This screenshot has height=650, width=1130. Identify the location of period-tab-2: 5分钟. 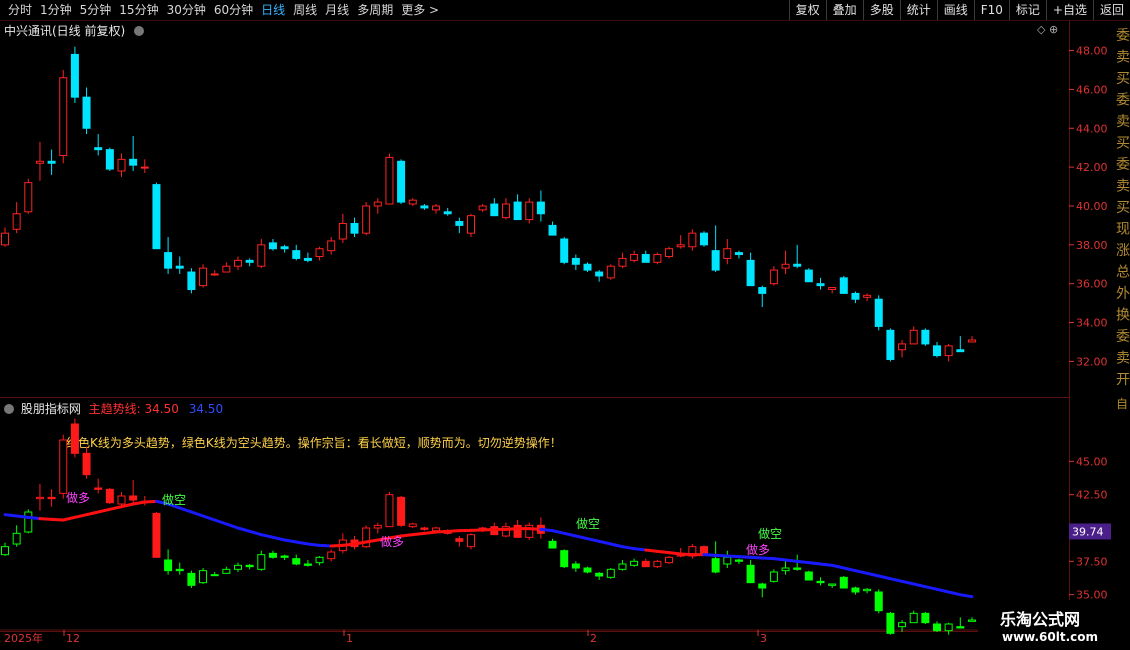
(96, 10).